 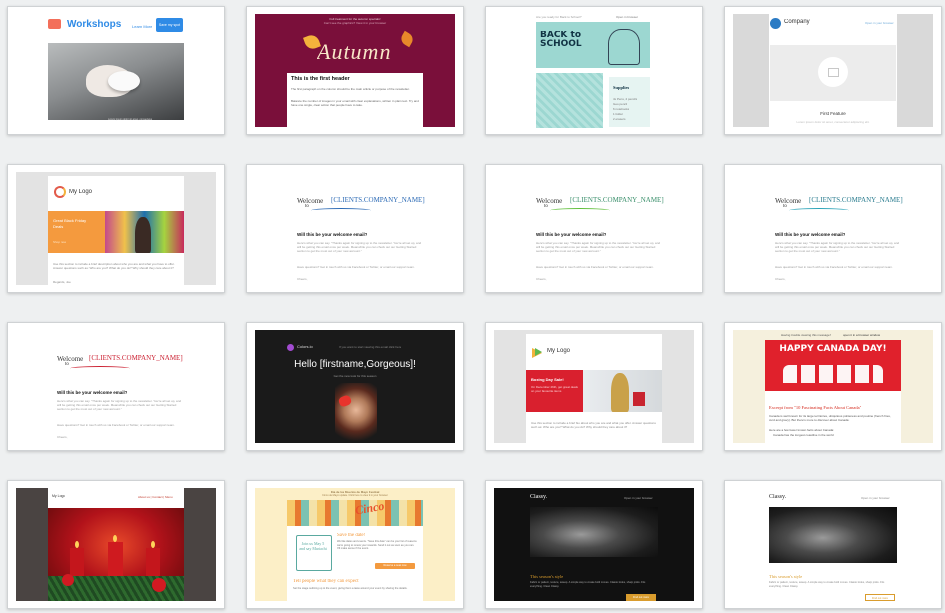 What do you see at coordinates (627, 17) in the screenshot?
I see `school-top-right-link: Open in browser` at bounding box center [627, 17].